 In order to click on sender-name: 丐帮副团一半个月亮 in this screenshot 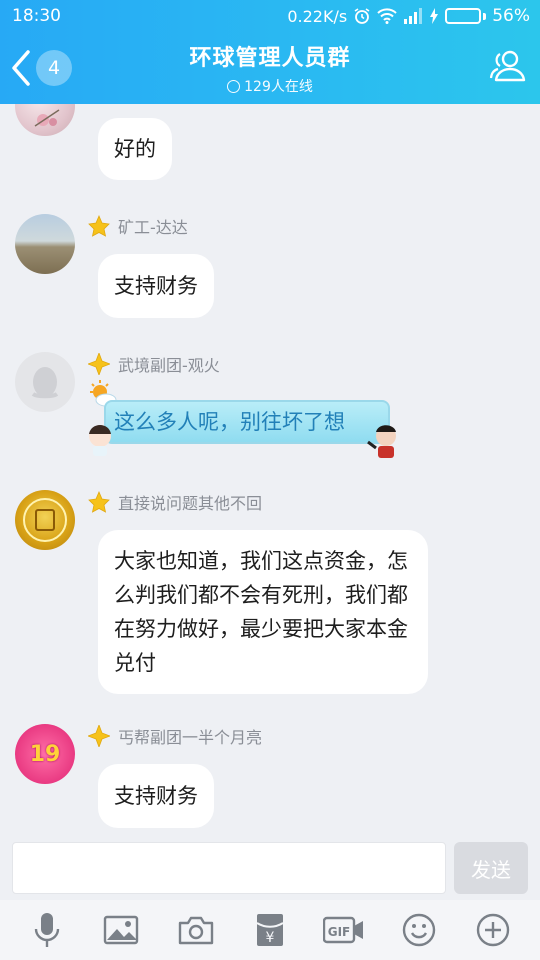, I will do `click(175, 736)`.